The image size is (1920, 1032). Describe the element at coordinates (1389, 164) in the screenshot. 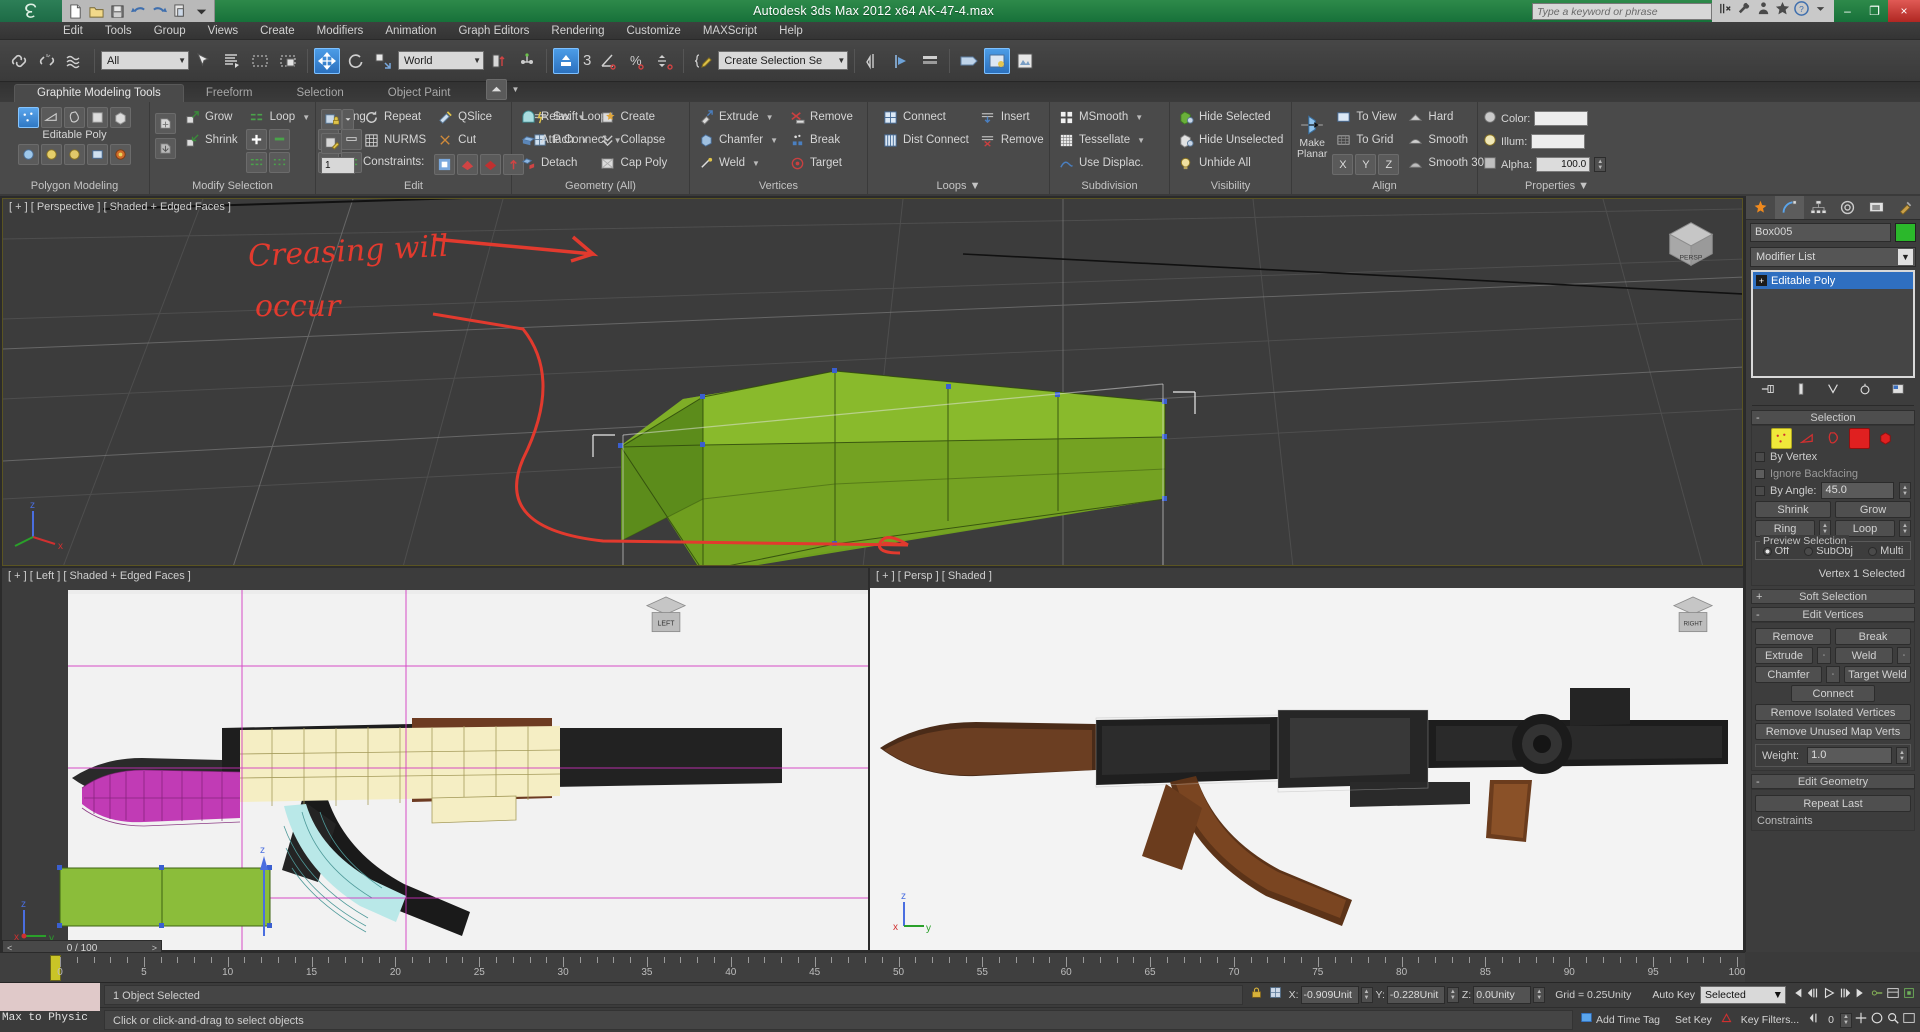

I see `align-z-axis-button: Z` at that location.